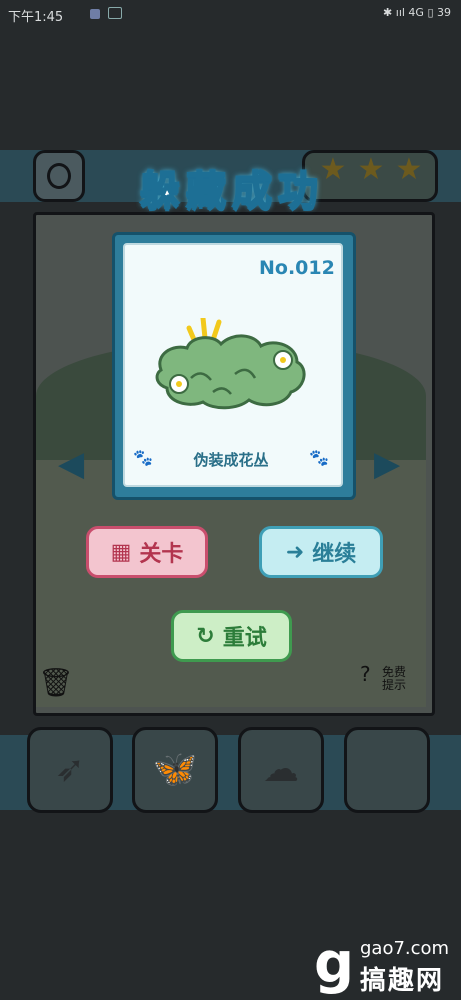 Image resolution: width=461 pixels, height=1000 pixels. What do you see at coordinates (244, 638) in the screenshot?
I see `retry-label: 重试` at bounding box center [244, 638].